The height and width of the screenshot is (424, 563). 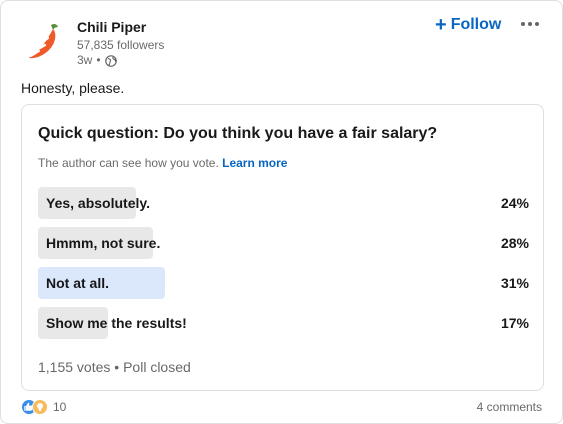 I want to click on poll-footer: 1,155 votes • Poll closed, so click(x=114, y=367).